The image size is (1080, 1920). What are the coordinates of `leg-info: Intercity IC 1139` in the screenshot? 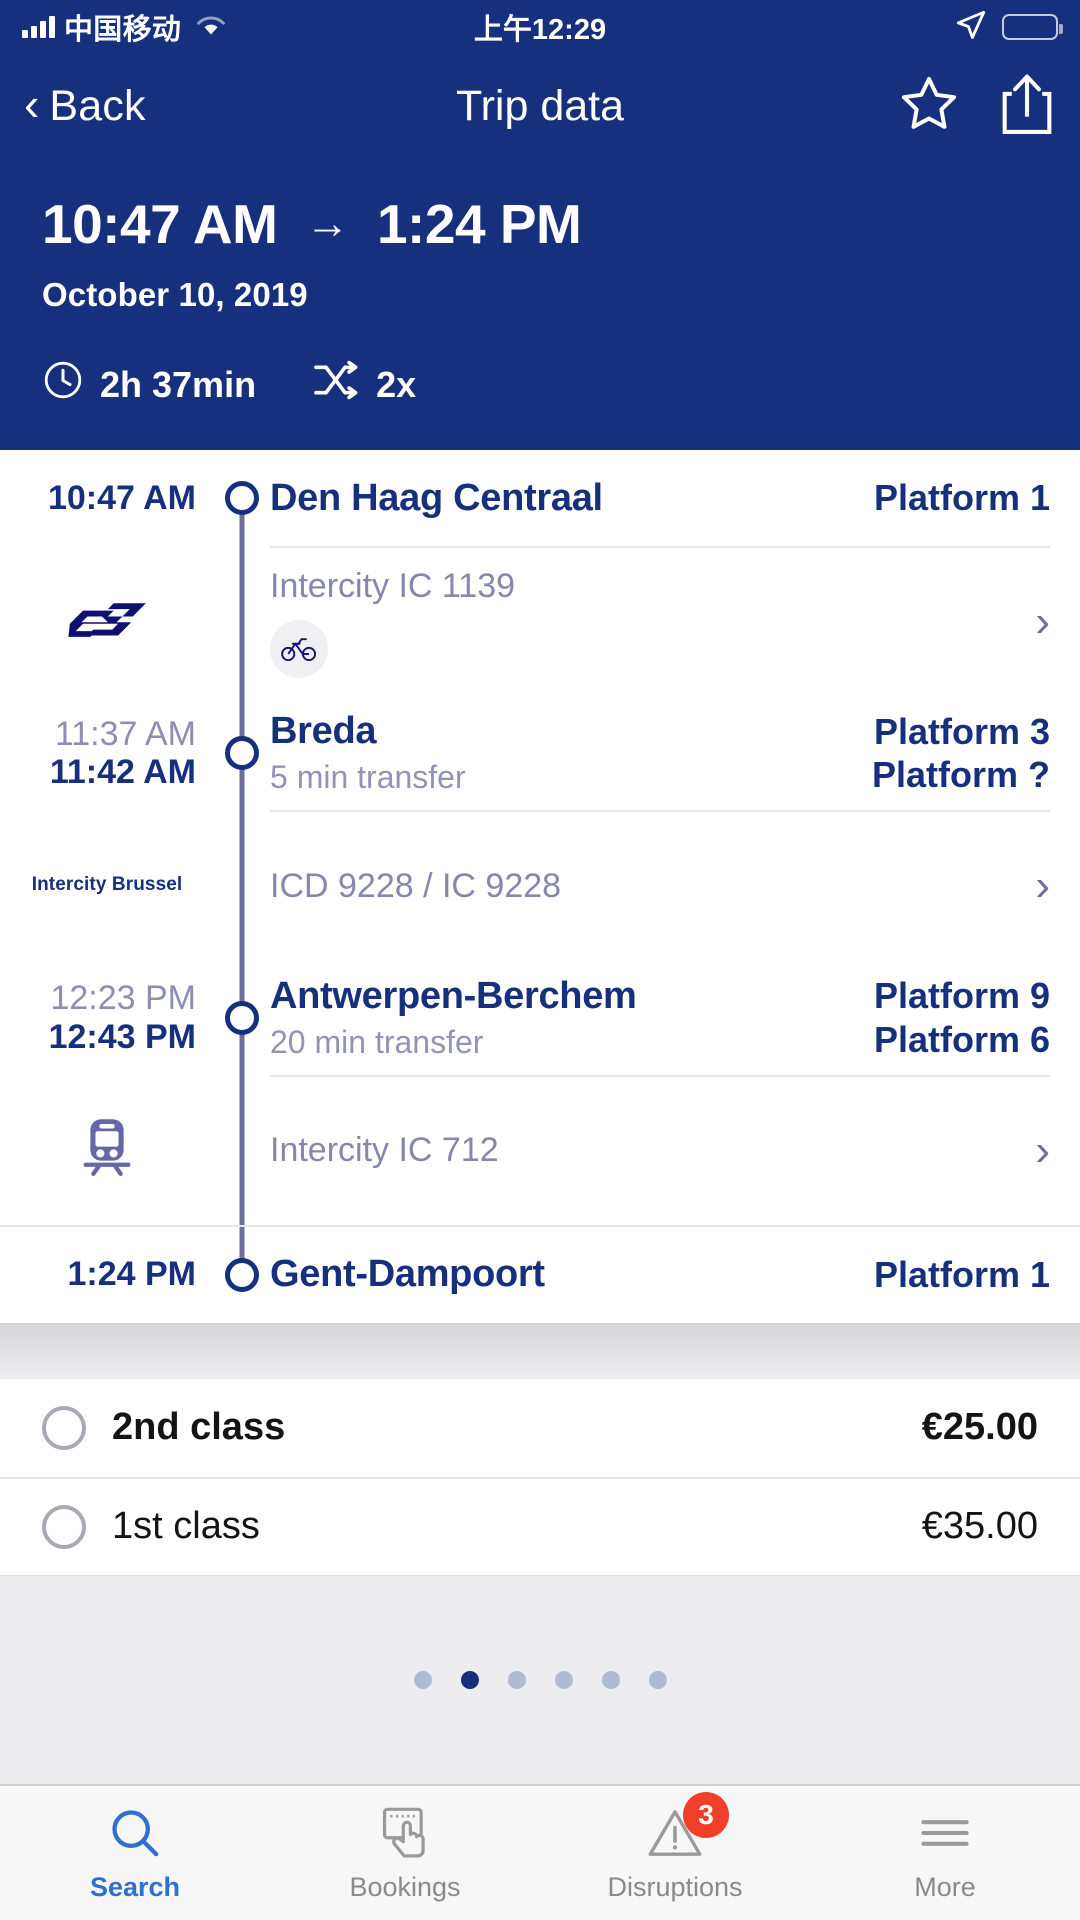 It's located at (642, 622).